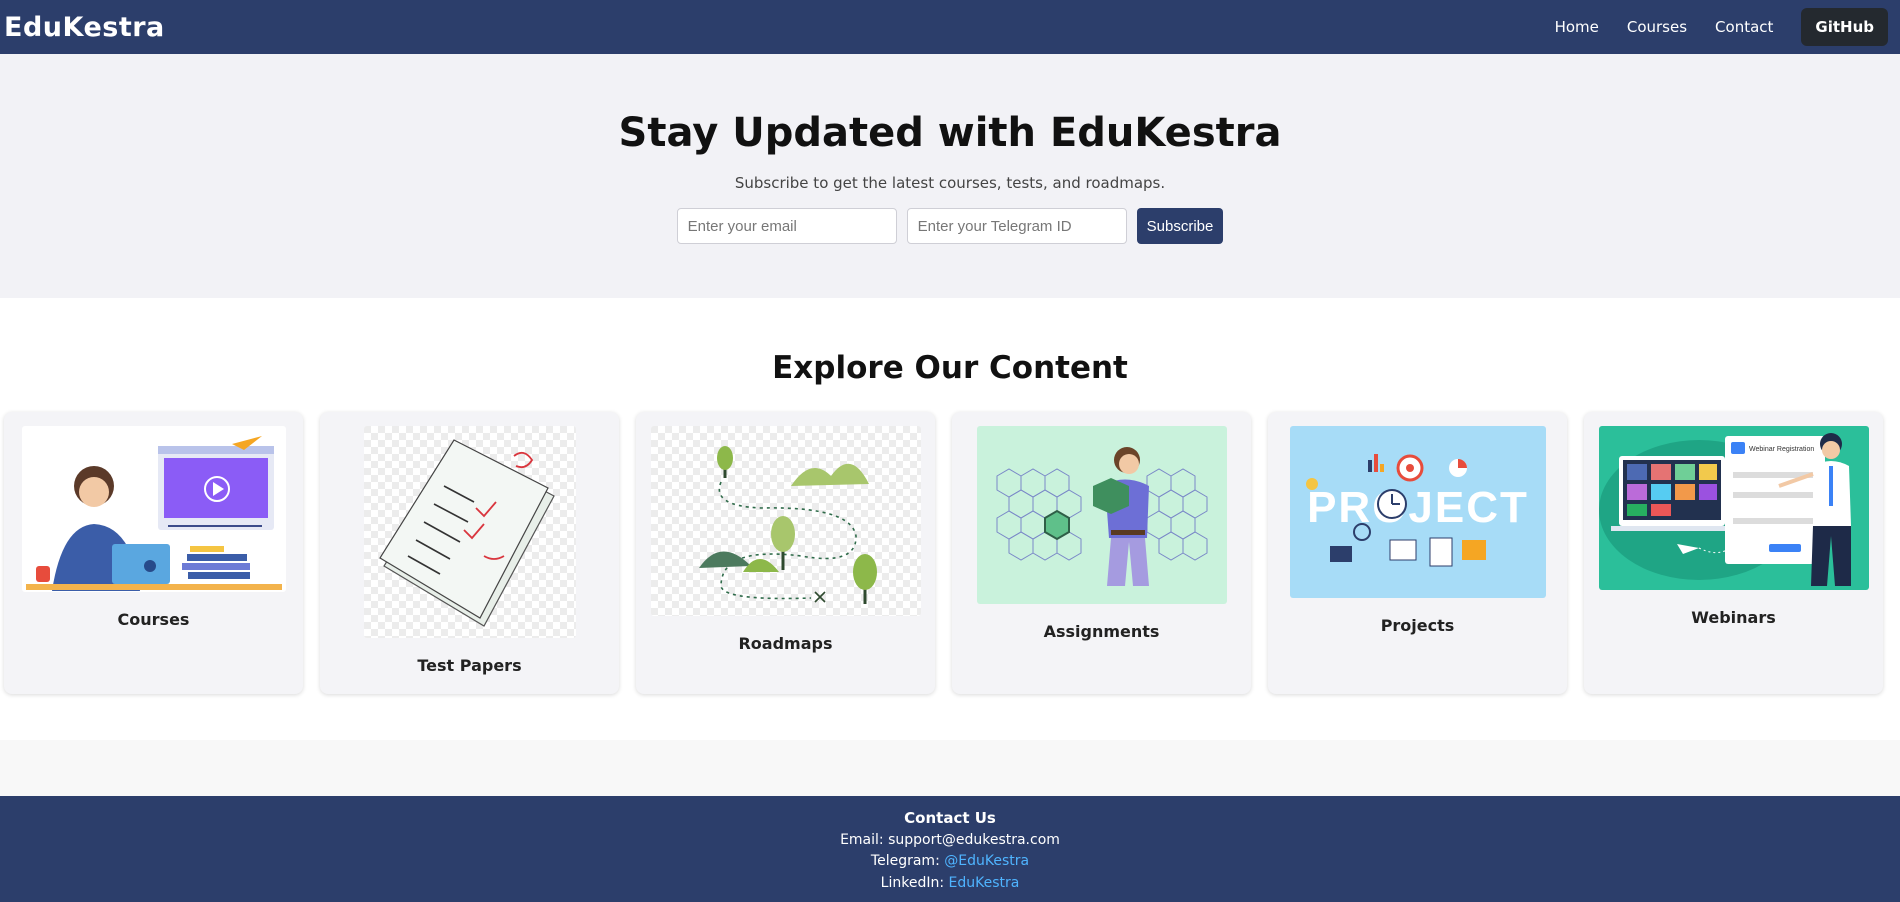 The image size is (1900, 902). I want to click on svg-text: Webinar Registration, so click(1781, 449).